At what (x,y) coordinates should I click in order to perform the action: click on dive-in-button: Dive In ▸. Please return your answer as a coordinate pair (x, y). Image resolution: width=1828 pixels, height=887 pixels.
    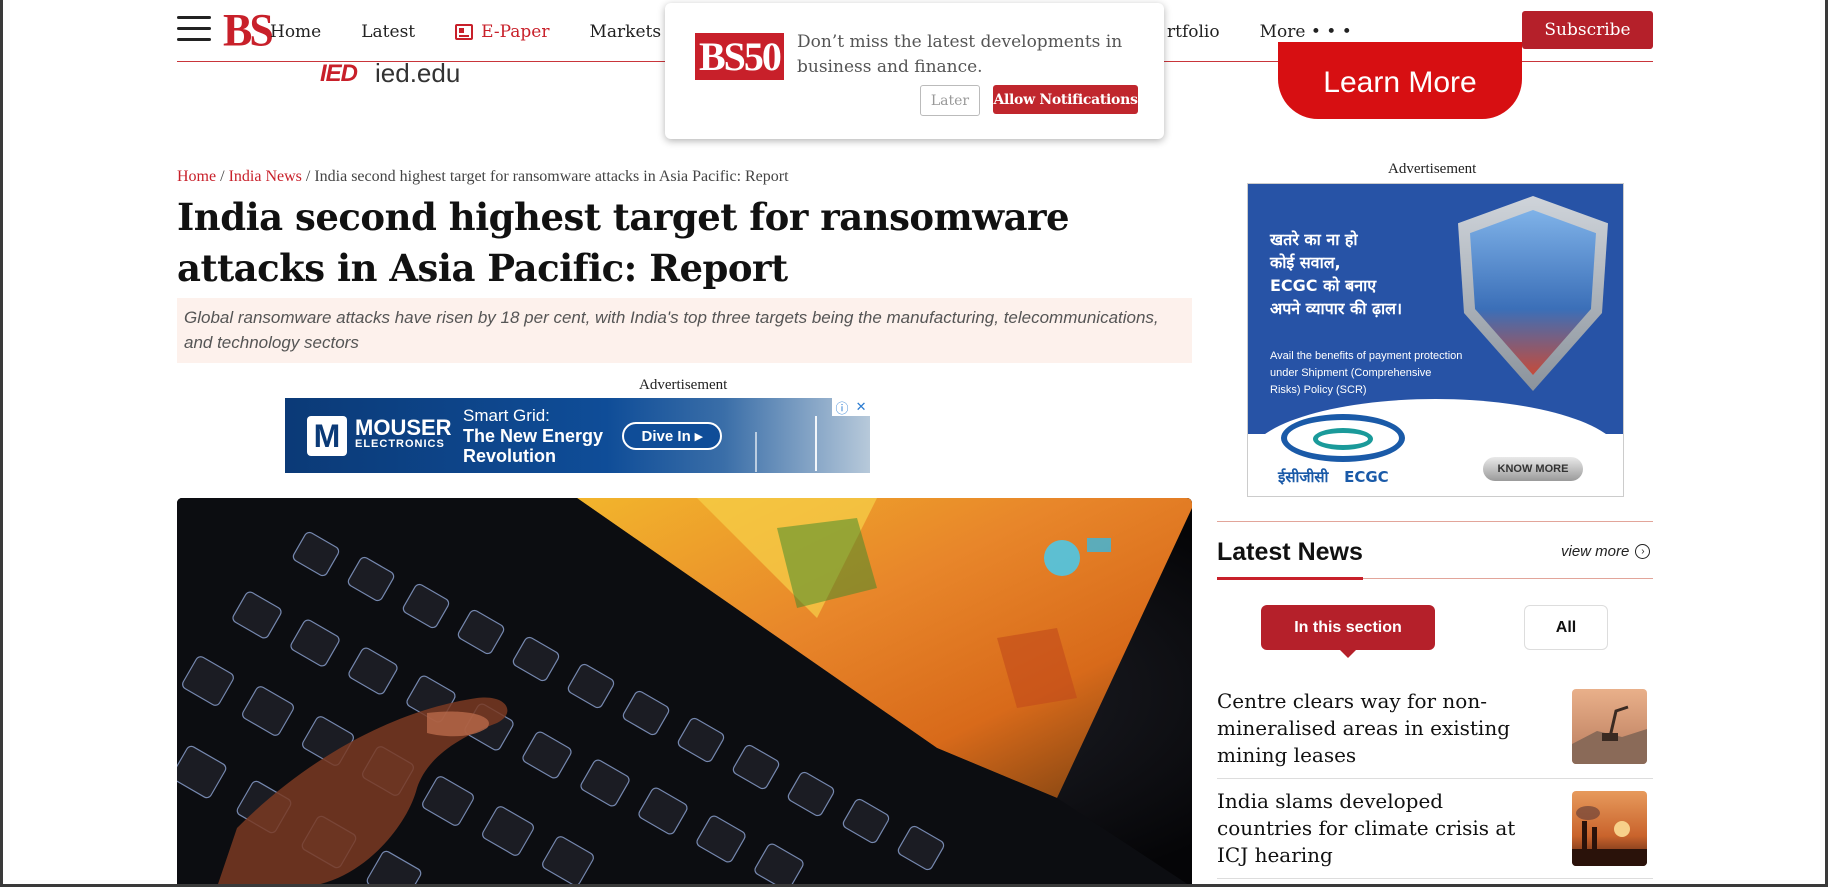
    Looking at the image, I should click on (672, 436).